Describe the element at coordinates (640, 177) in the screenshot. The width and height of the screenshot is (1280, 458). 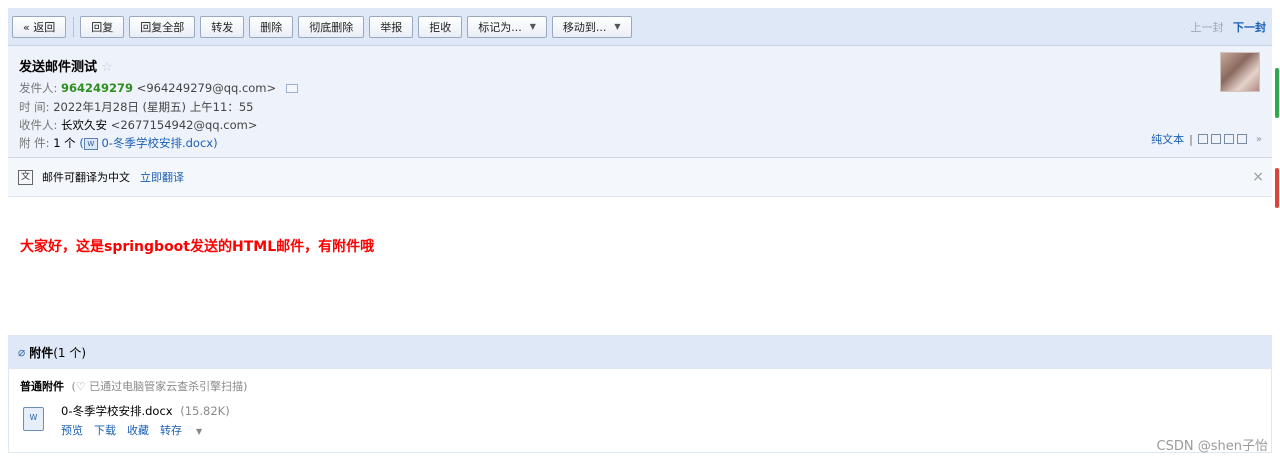
I see `translate-bar: 文 邮件可翻译为中文 立即翻译 ×` at that location.